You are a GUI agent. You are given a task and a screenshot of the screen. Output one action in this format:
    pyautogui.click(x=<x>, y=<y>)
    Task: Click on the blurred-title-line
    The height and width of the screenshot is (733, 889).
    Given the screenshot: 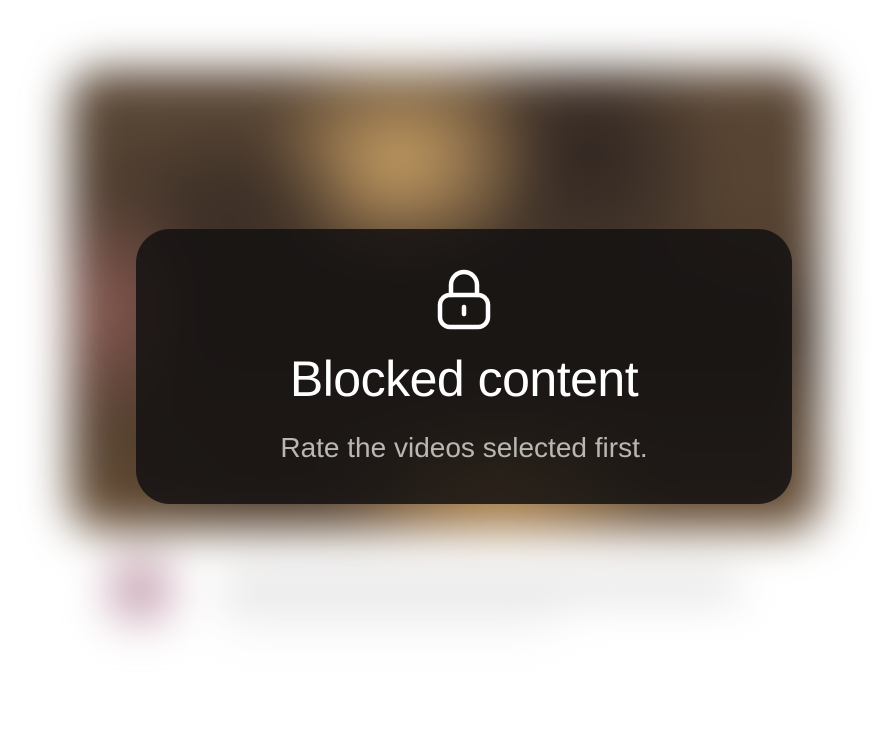 What is the action you would take?
    pyautogui.click(x=480, y=586)
    